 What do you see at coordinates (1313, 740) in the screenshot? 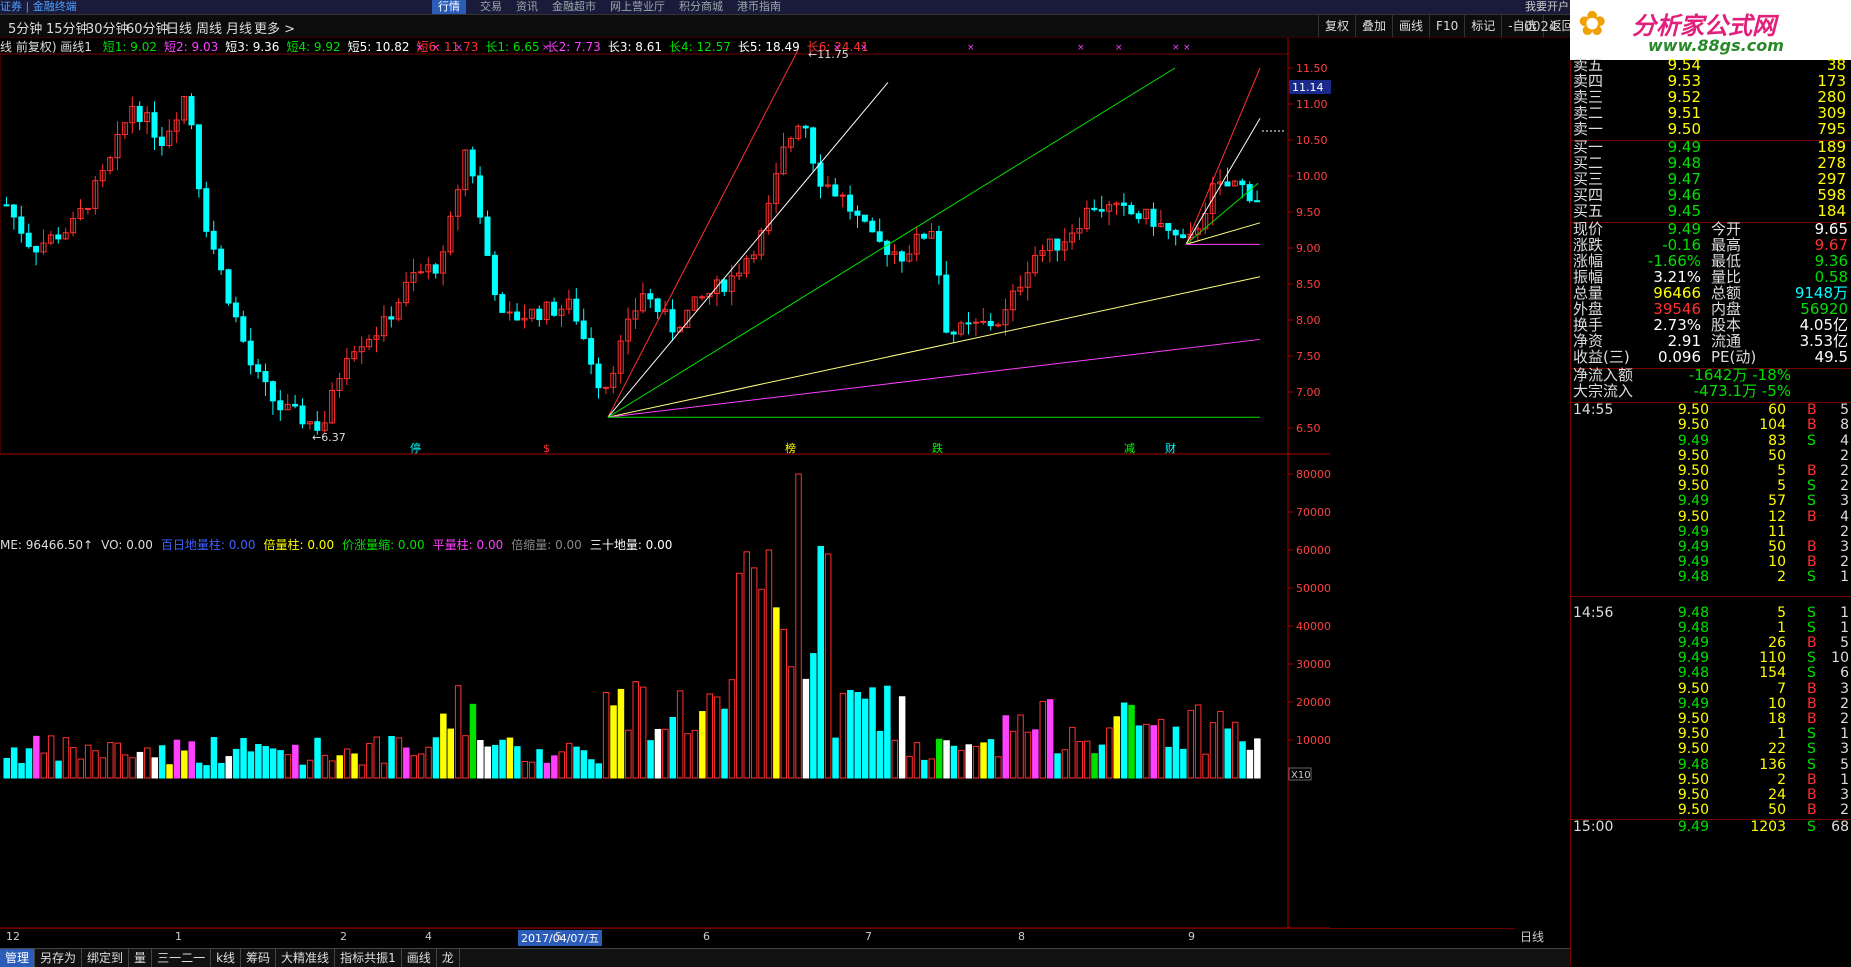
I see `volume-axis-label: 10000` at bounding box center [1313, 740].